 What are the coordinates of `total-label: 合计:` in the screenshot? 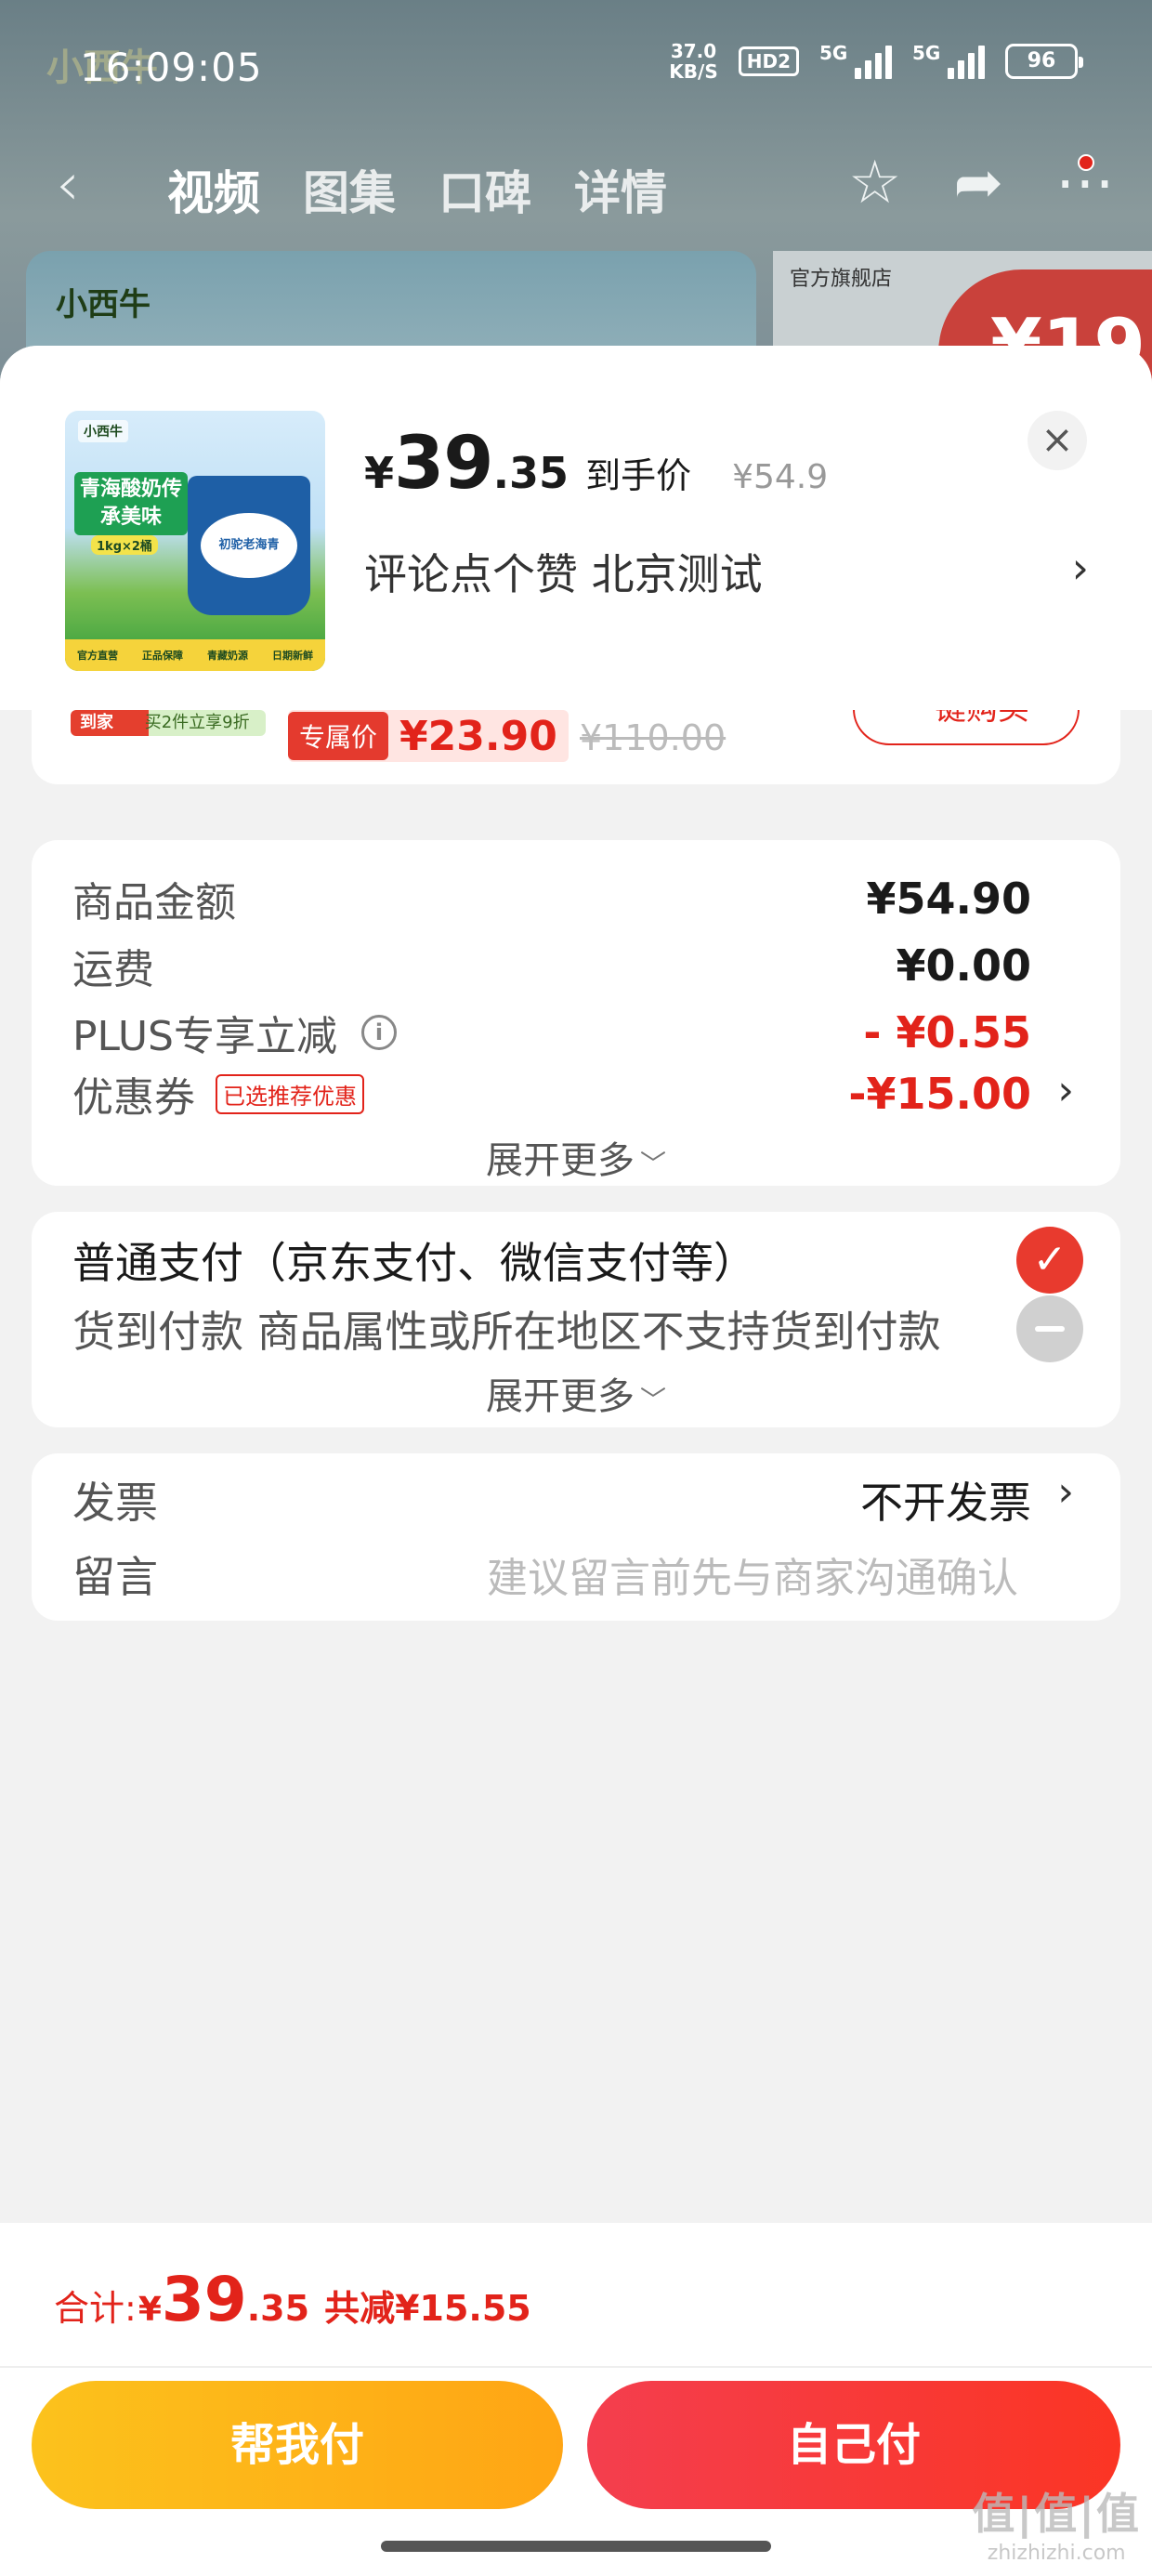 It's located at (95, 2308).